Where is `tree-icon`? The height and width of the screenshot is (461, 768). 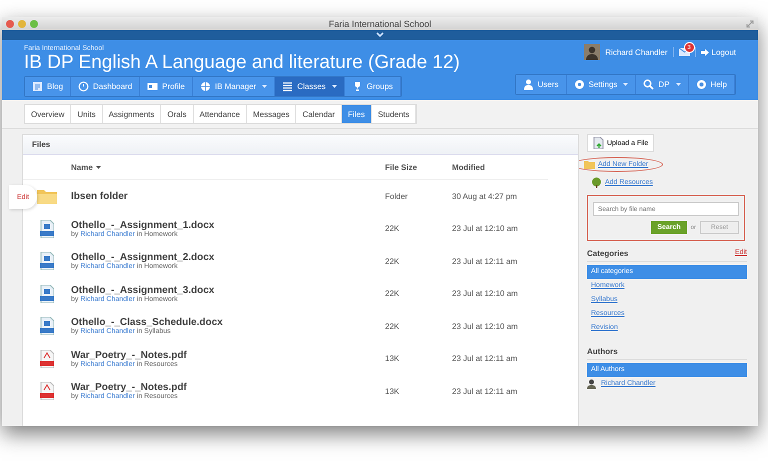 tree-icon is located at coordinates (596, 182).